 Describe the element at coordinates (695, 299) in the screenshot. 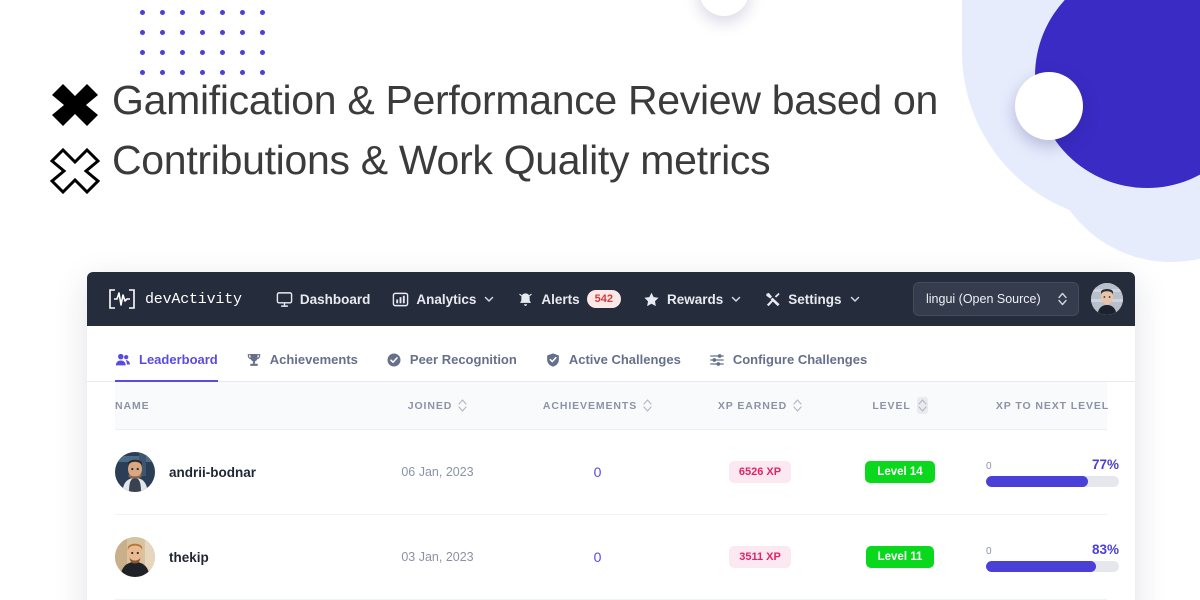

I see `nav-item-label: Rewards` at that location.